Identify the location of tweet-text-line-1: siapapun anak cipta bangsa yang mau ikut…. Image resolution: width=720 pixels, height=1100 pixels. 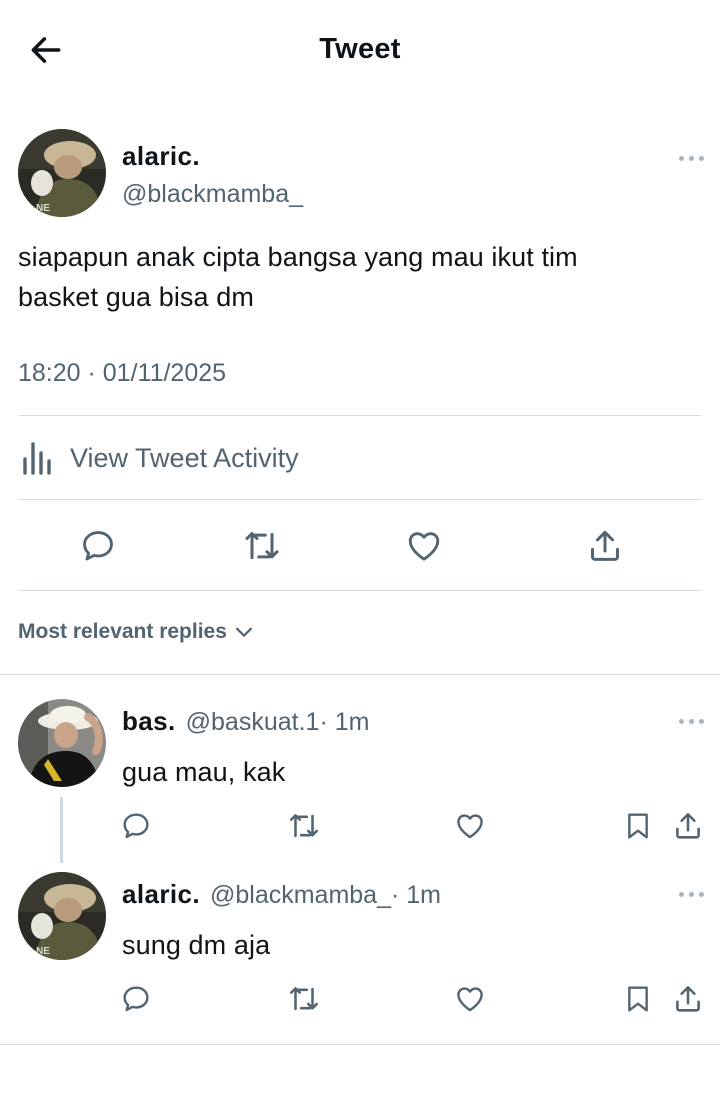
(298, 257).